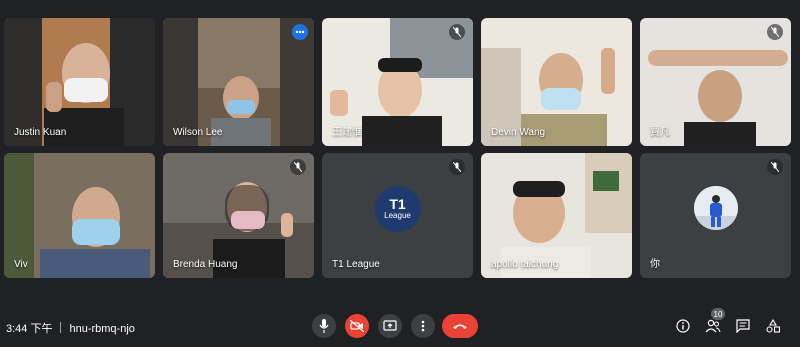  I want to click on avatar-subtitle: League, so click(397, 215).